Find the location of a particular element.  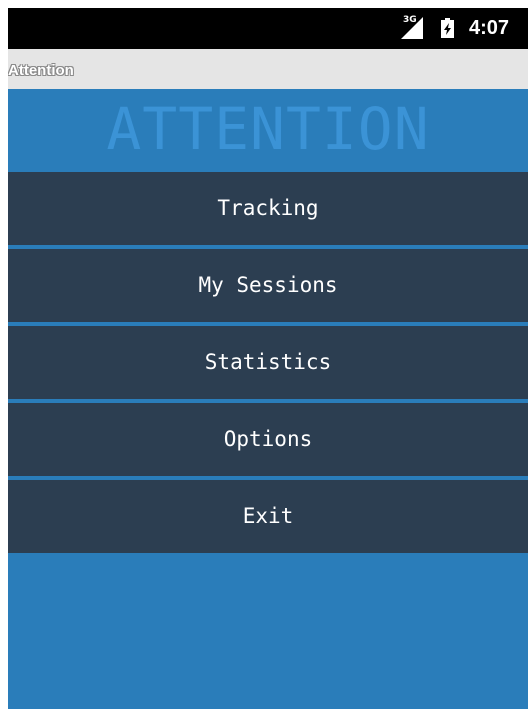

menu-item-exit: Exit is located at coordinates (268, 516).